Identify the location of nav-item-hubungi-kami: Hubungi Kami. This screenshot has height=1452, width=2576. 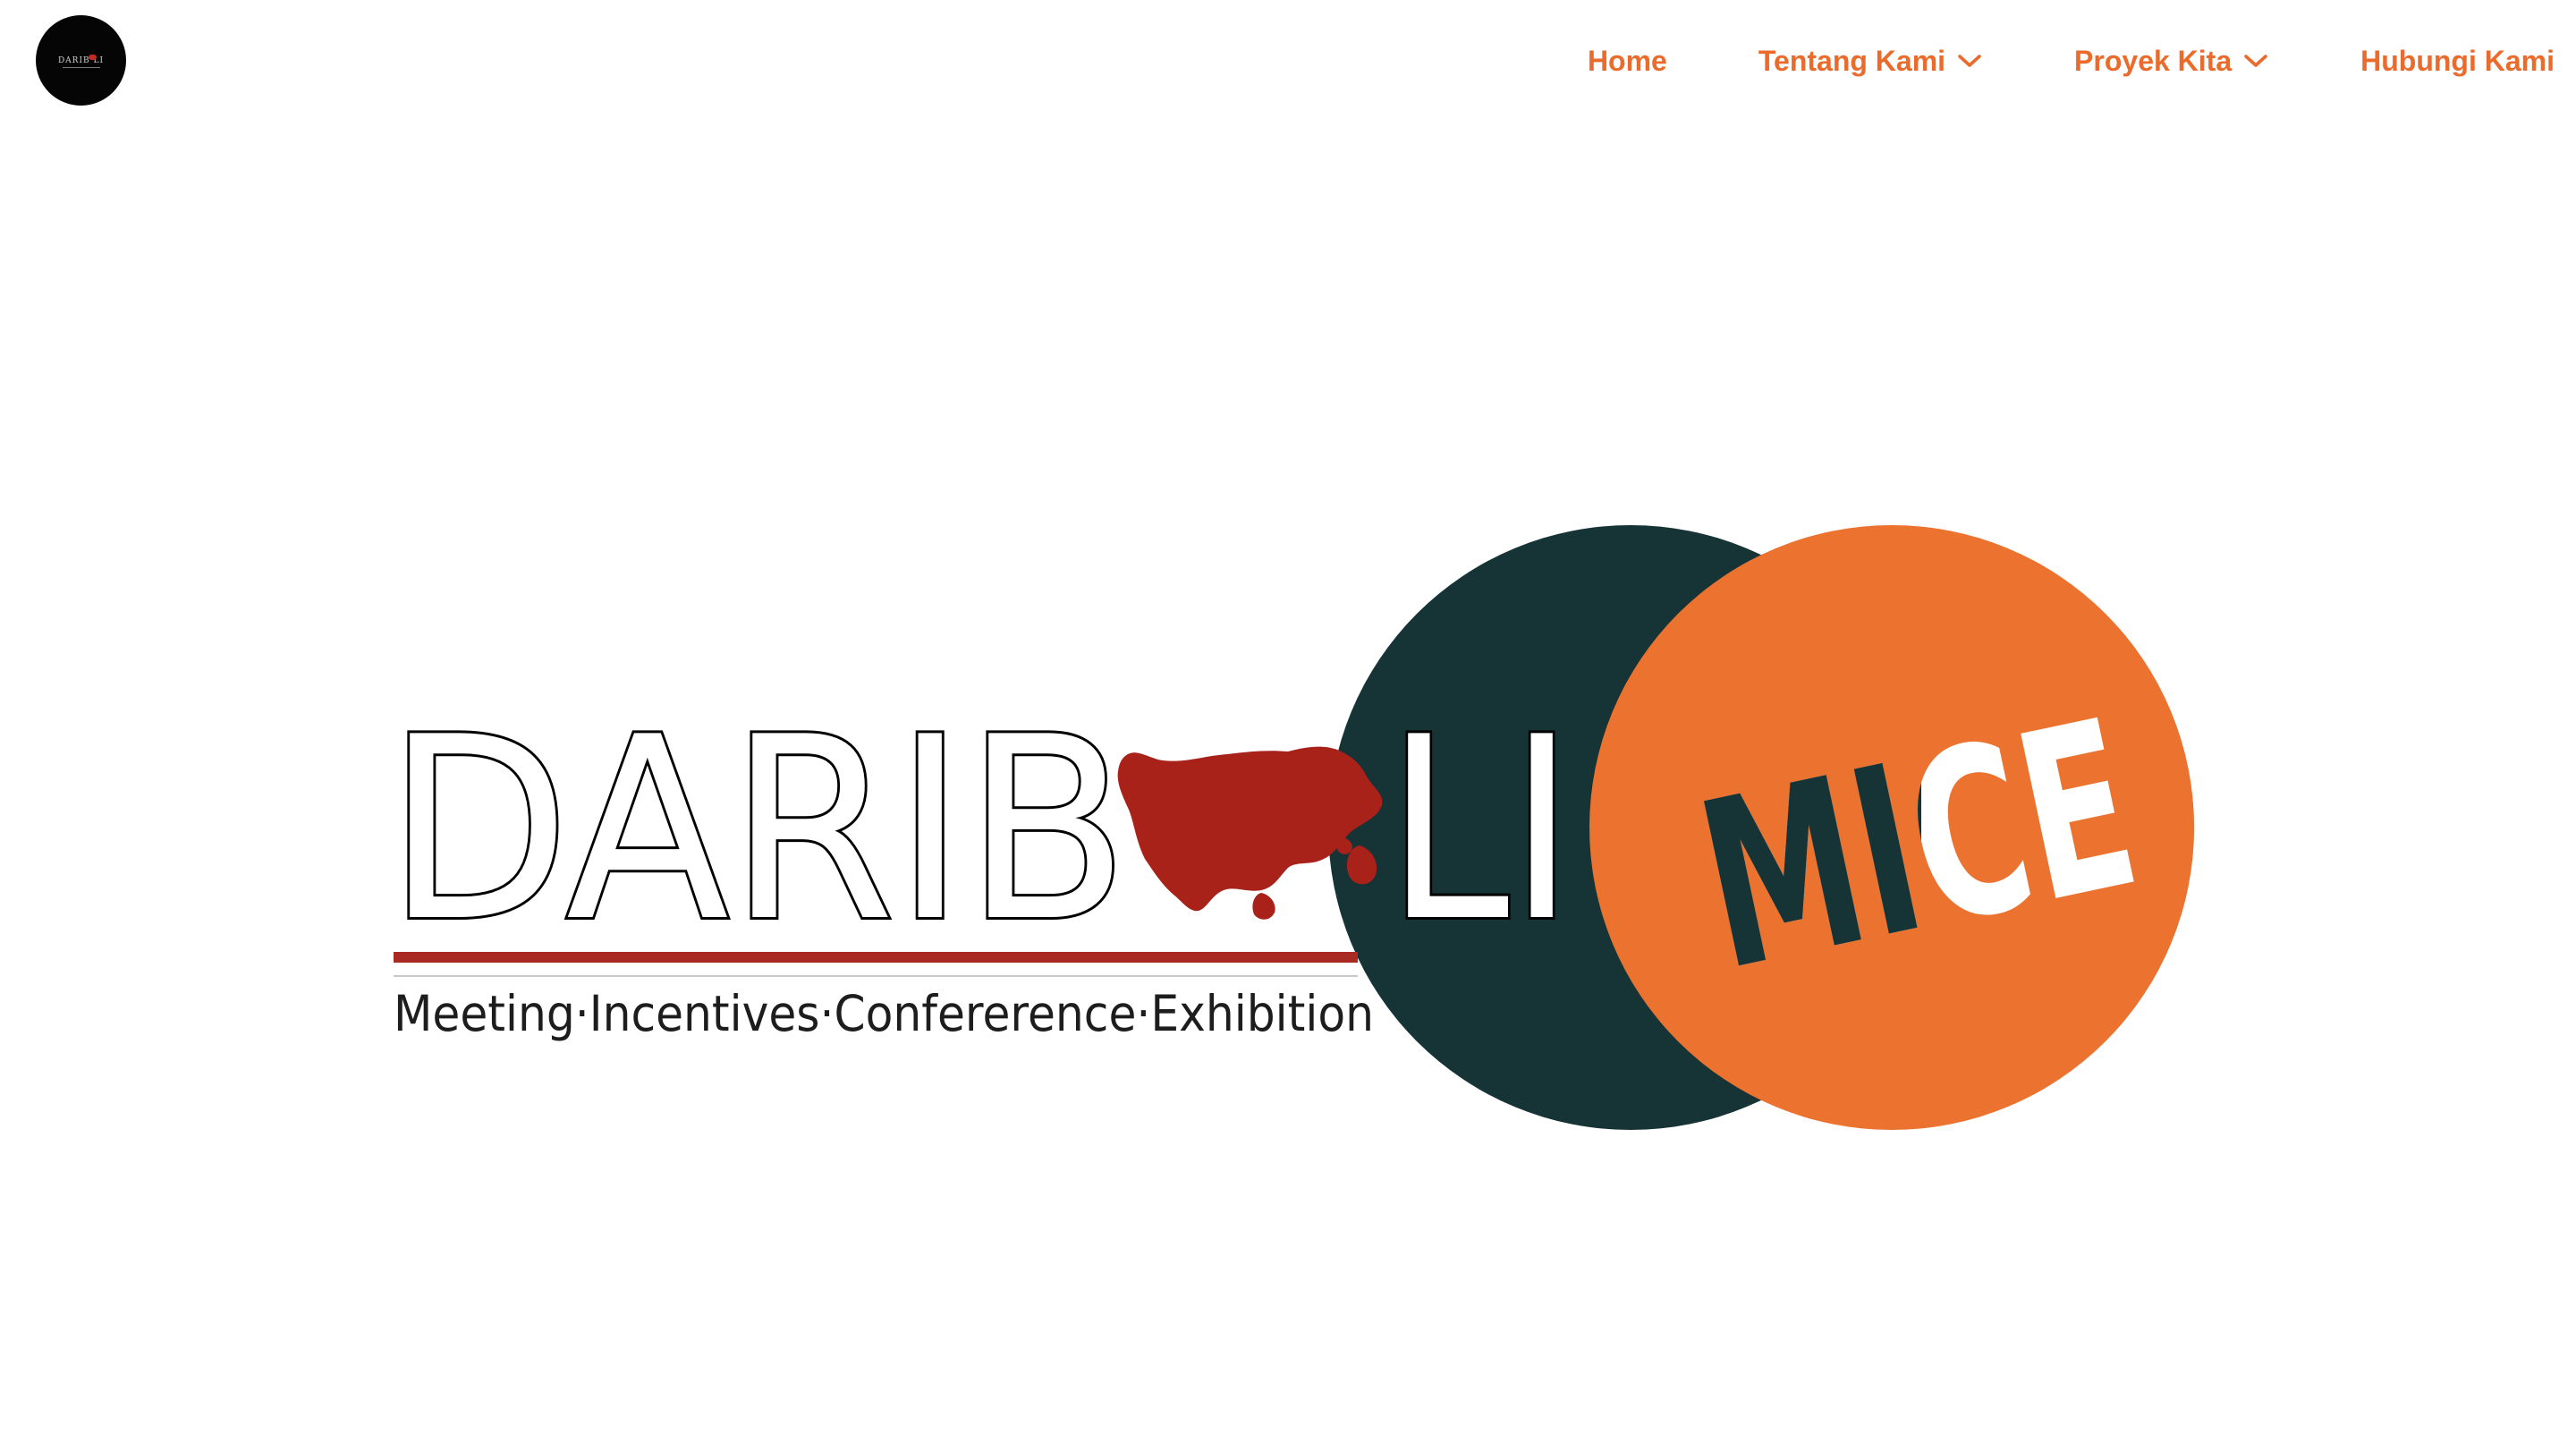
(2457, 61).